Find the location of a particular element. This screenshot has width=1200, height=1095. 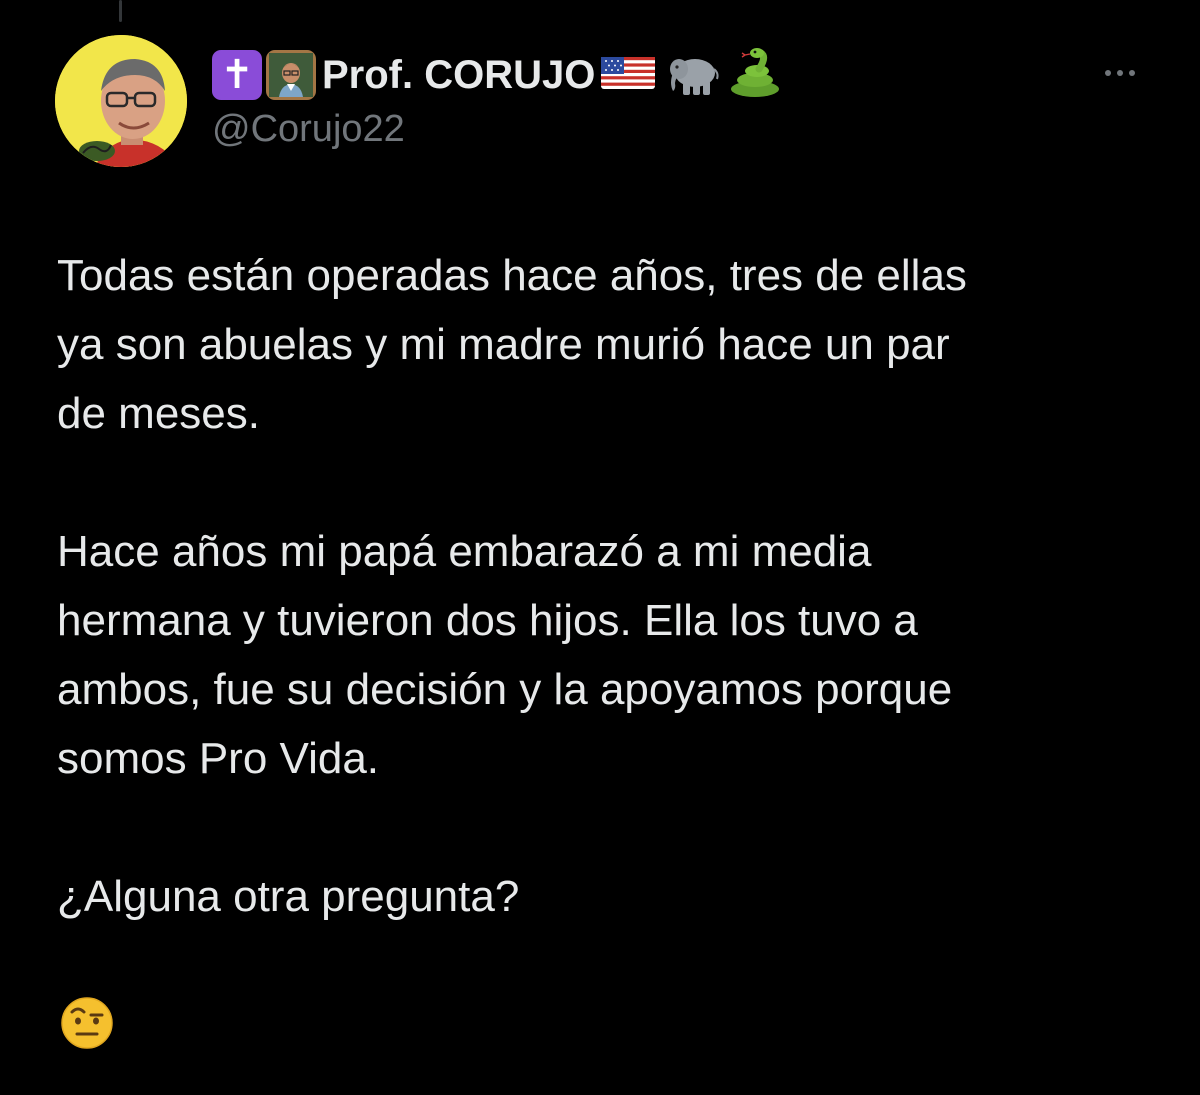

author-display-name: Prof. CORUJO is located at coordinates (458, 75).